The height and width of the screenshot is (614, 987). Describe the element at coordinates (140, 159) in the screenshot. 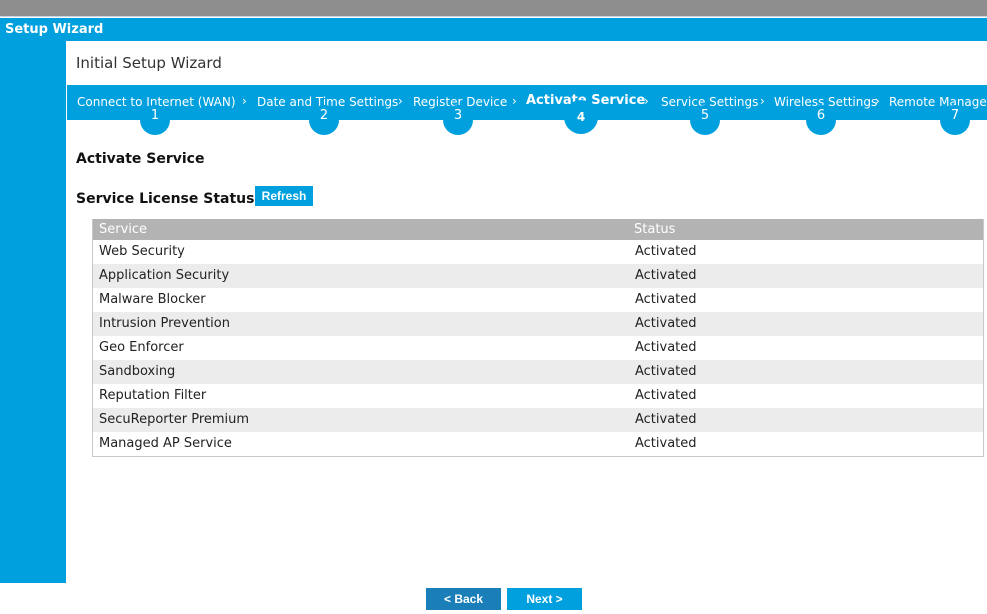

I see `section-title: Activate Service` at that location.